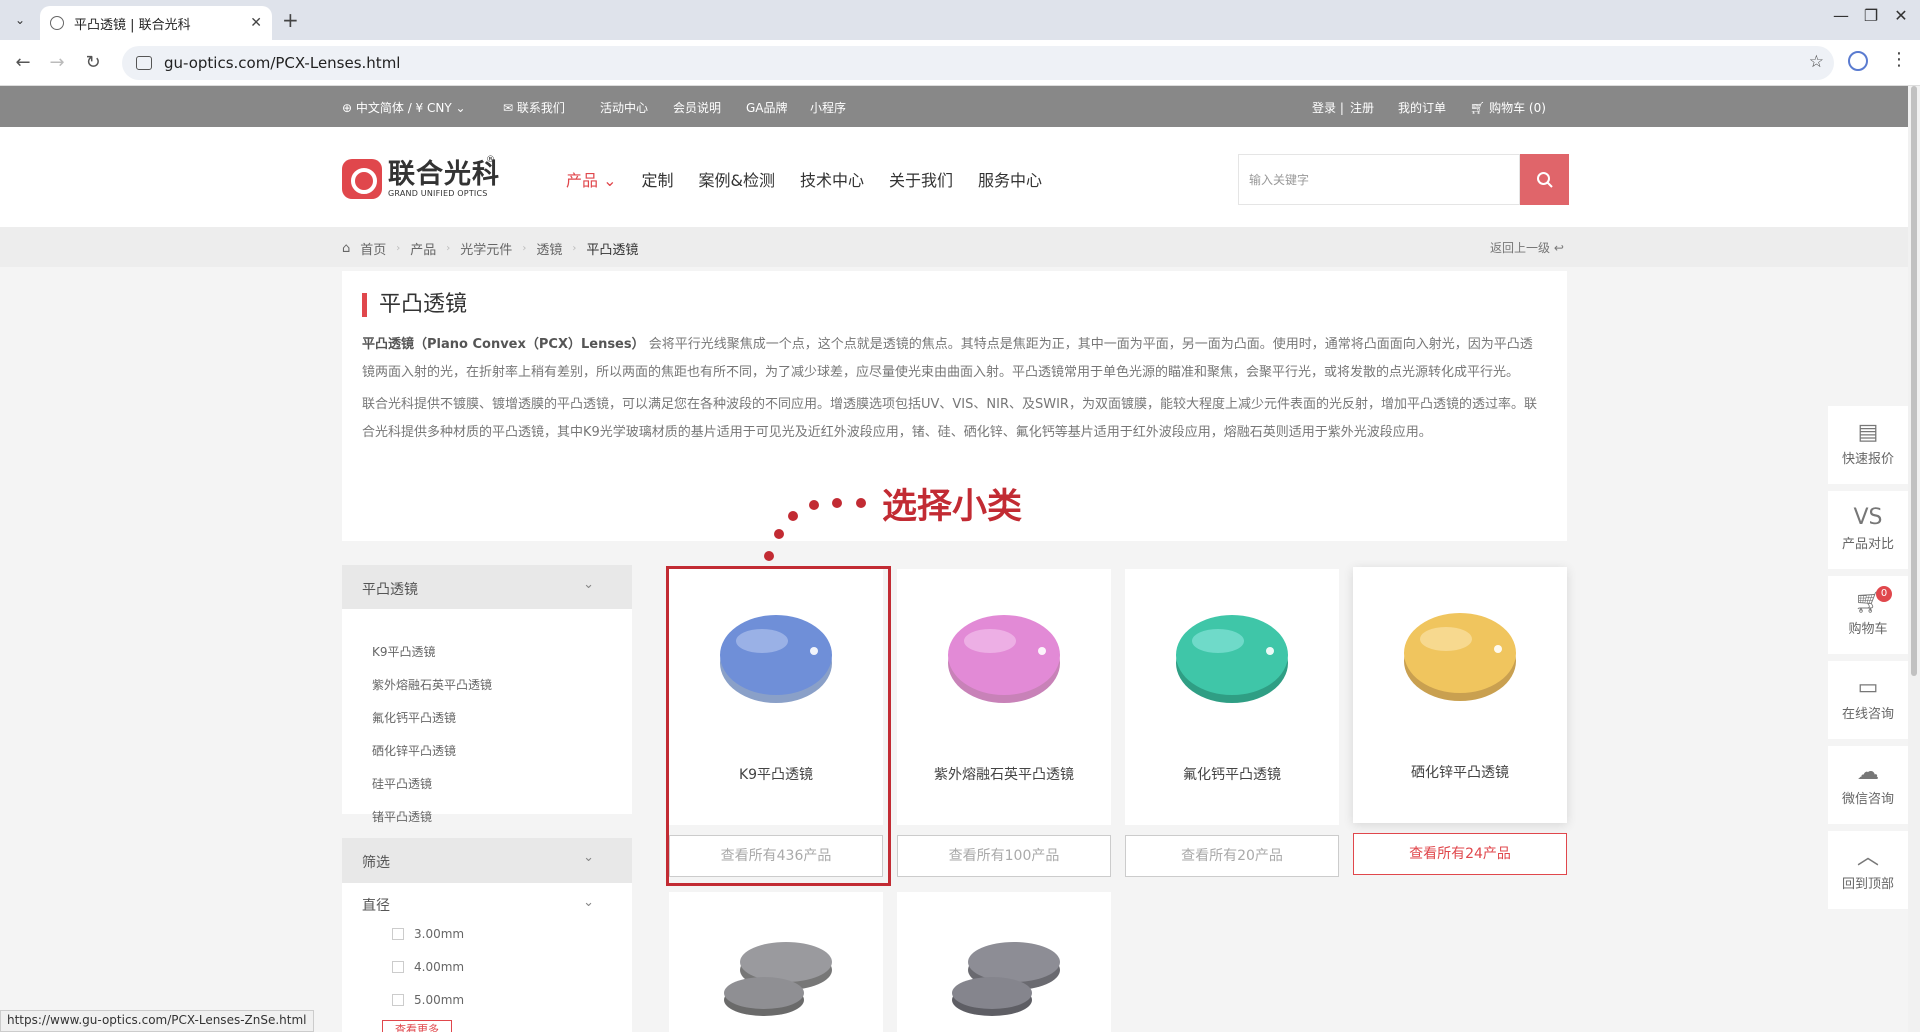 This screenshot has width=1920, height=1032. What do you see at coordinates (132, 25) in the screenshot?
I see `tab-title: 平凸透镜 | 联合光科` at bounding box center [132, 25].